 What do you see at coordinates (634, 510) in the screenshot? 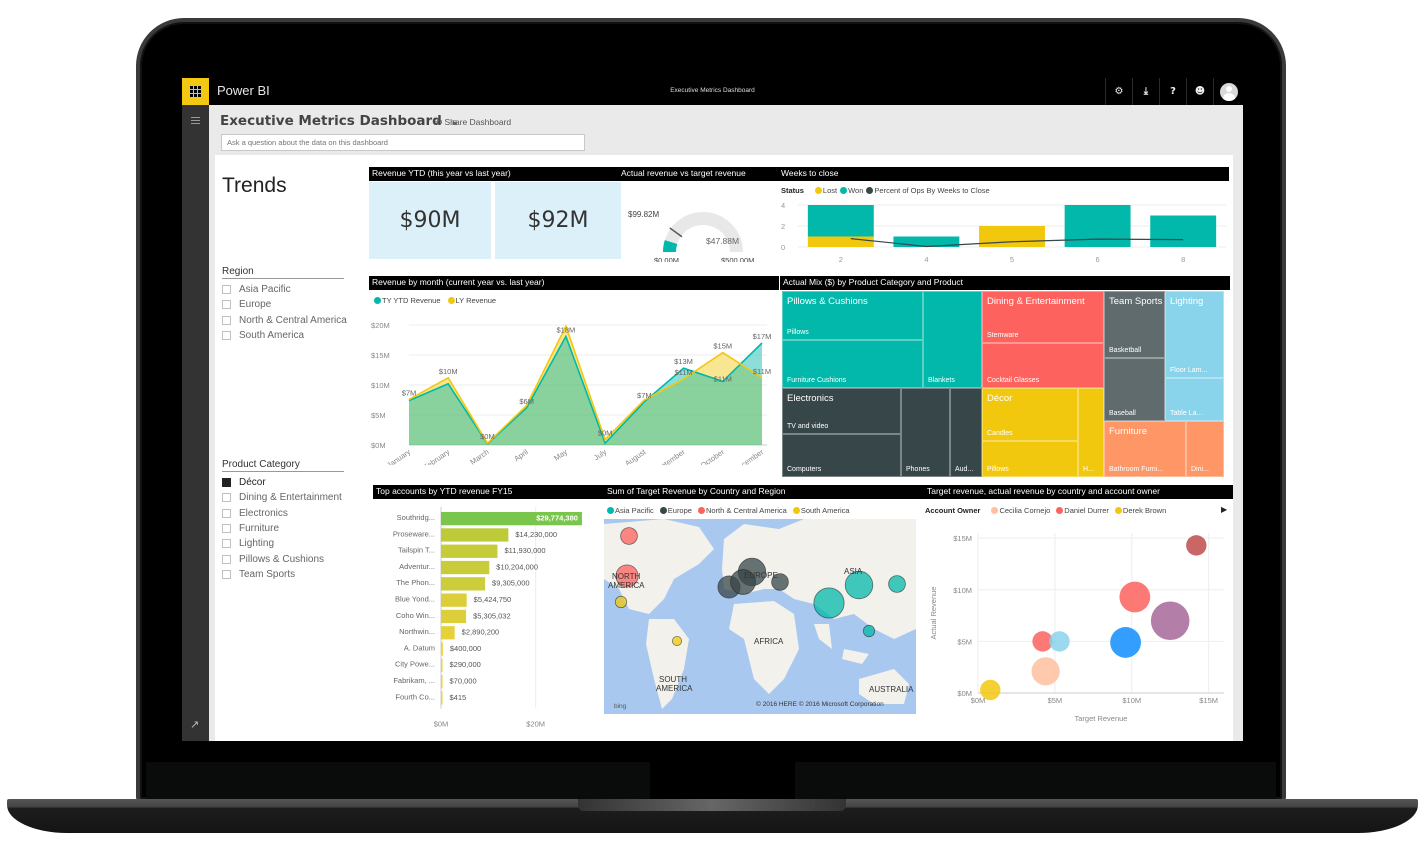
I see `legend-asia-pacific: Asia Pacific` at bounding box center [634, 510].